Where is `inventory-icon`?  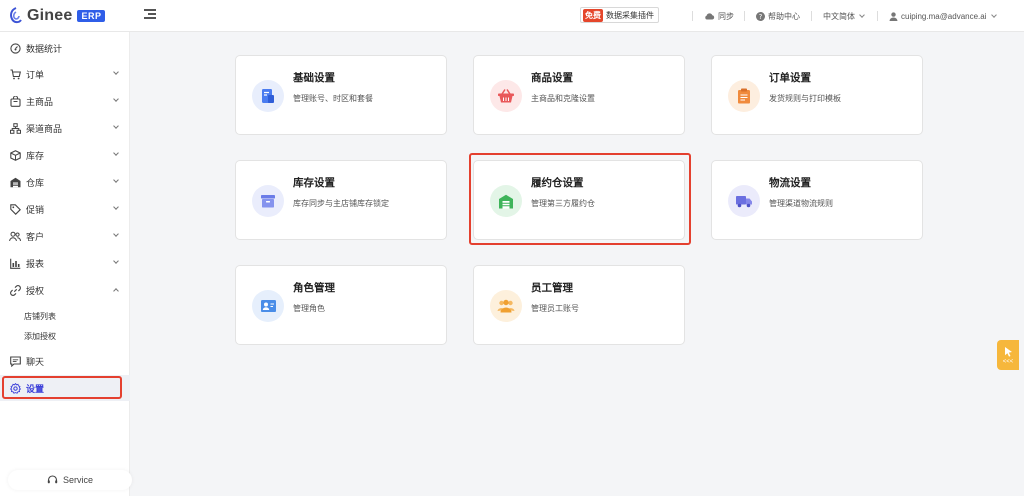
inventory-icon is located at coordinates (268, 201).